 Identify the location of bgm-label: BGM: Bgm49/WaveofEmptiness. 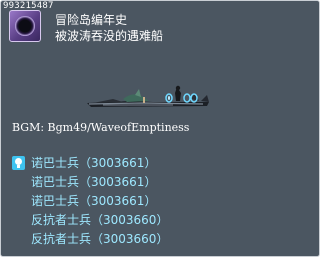
(101, 127).